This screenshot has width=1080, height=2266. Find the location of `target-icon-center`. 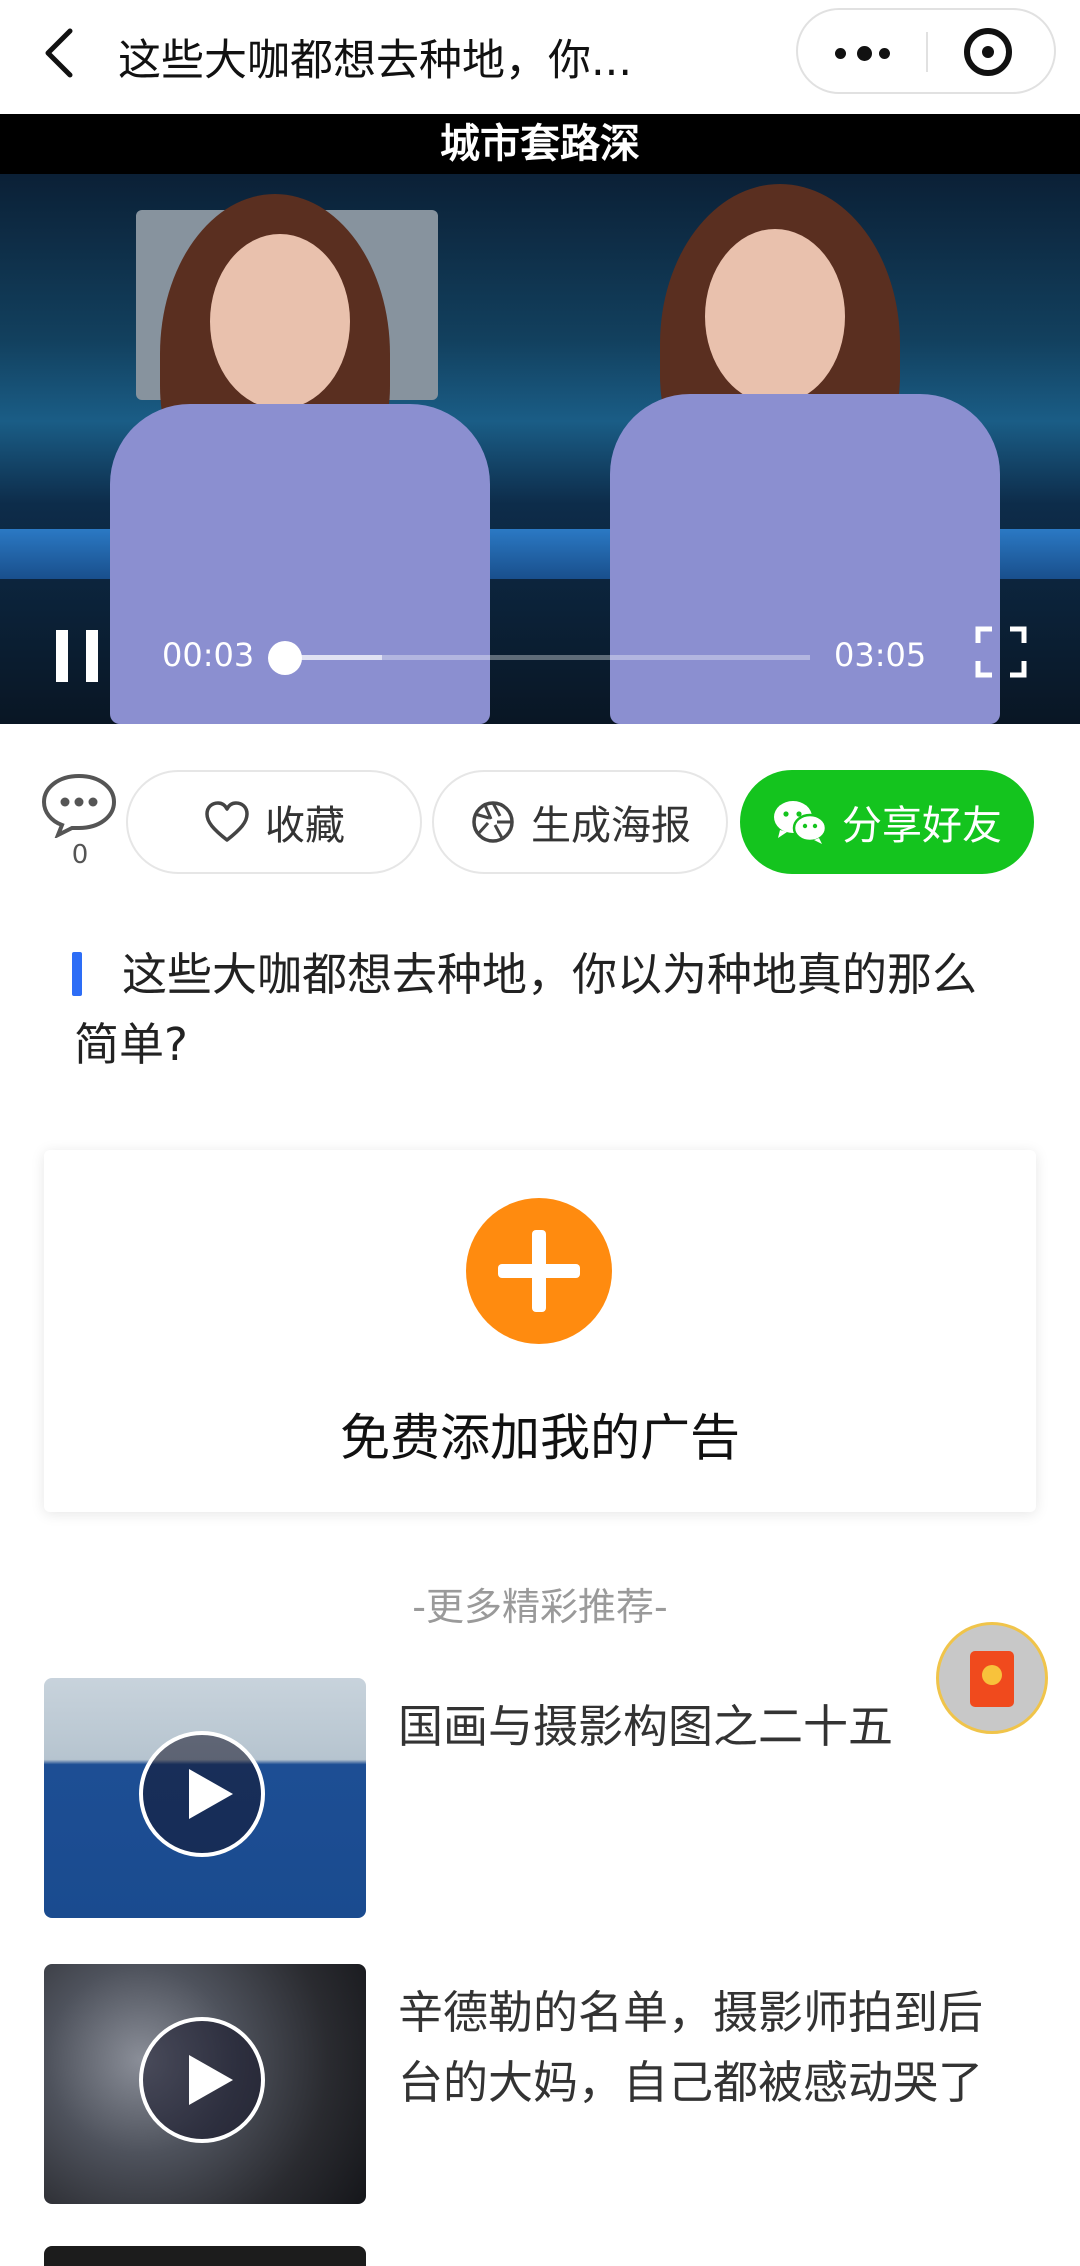

target-icon-center is located at coordinates (988, 52).